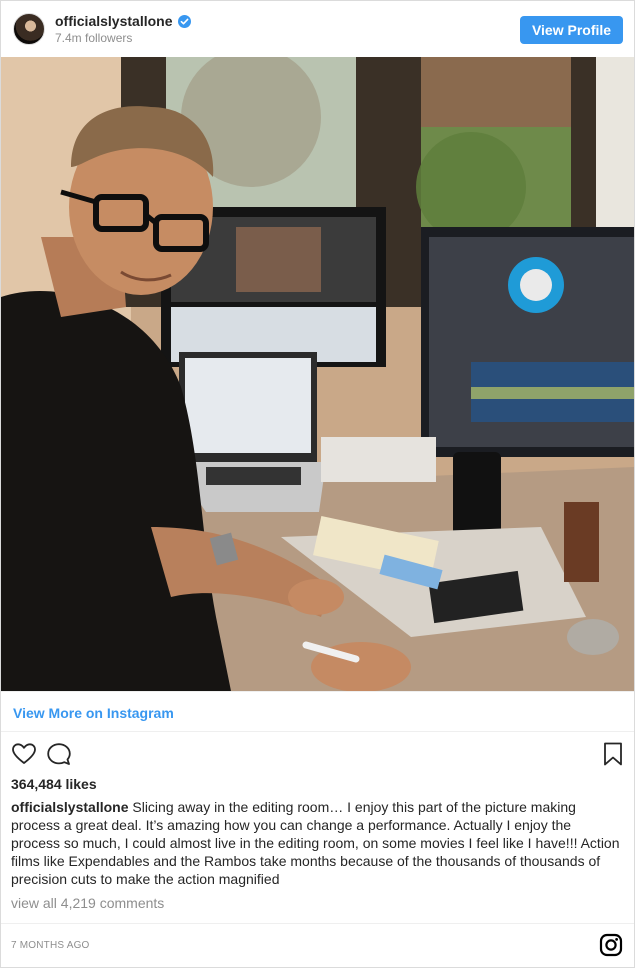 This screenshot has height=968, width=635. I want to click on username-row: officialslystallone, so click(123, 21).